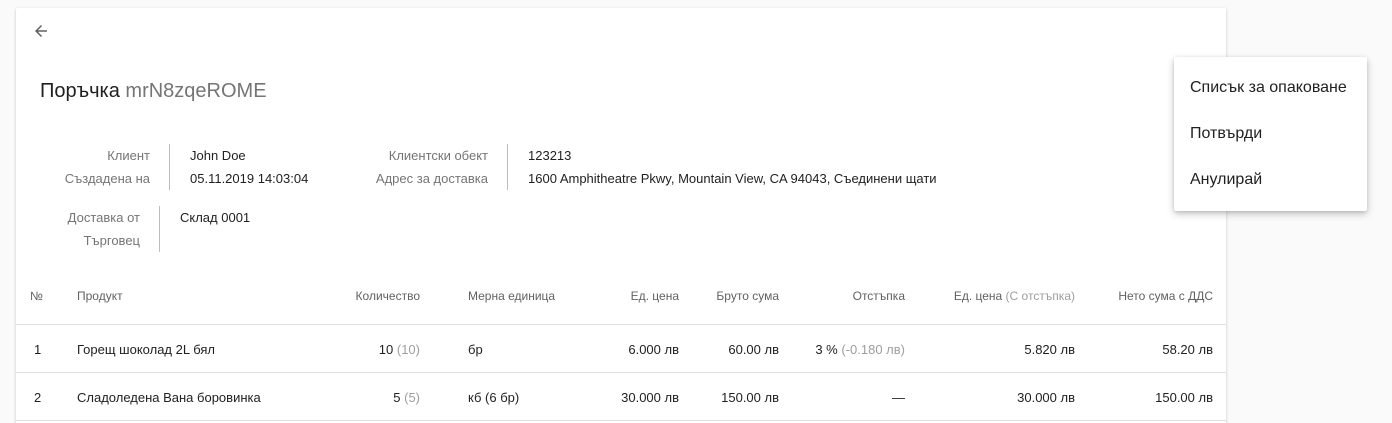 Image resolution: width=1392 pixels, height=423 pixels. What do you see at coordinates (412, 397) in the screenshot?
I see `row-2-qty-note: (5)` at bounding box center [412, 397].